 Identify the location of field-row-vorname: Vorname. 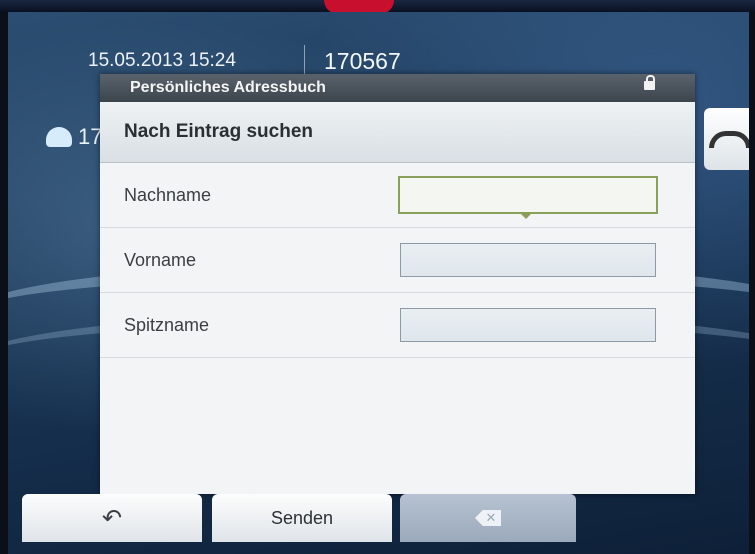
(397, 260).